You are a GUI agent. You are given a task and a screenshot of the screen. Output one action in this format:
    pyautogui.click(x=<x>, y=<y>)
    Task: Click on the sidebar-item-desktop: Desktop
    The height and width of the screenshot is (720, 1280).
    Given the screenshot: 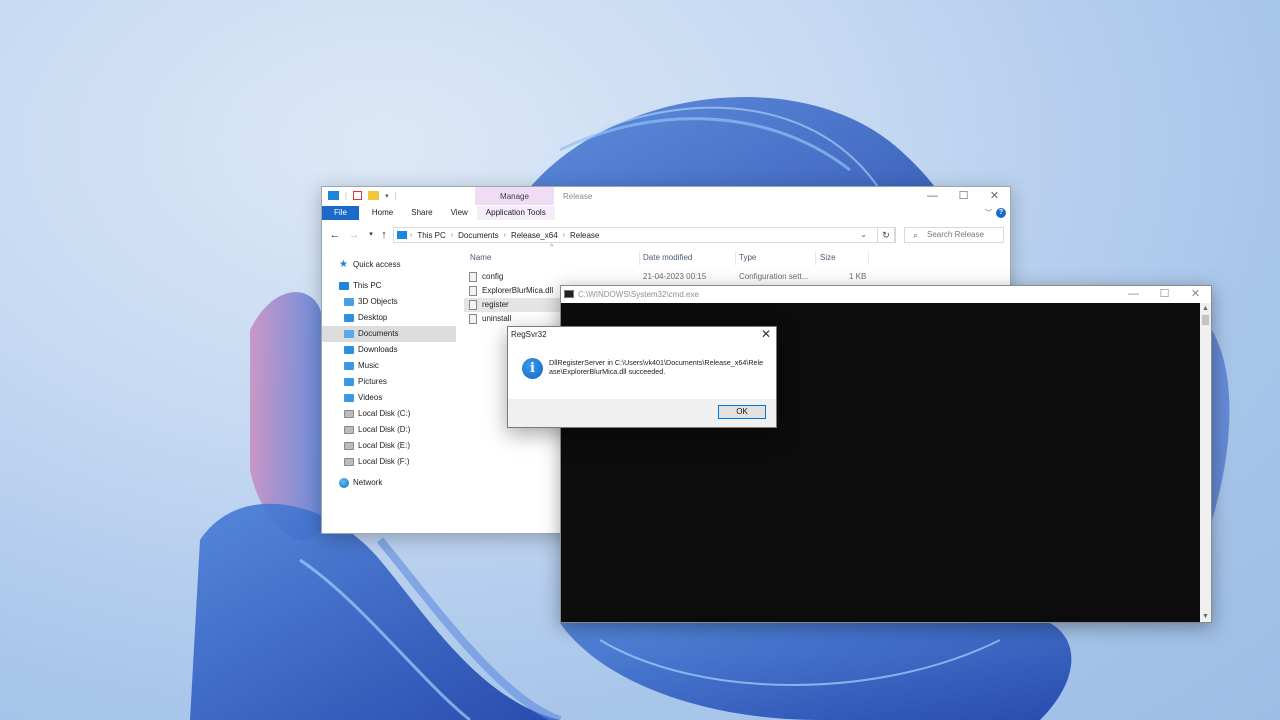 What is the action you would take?
    pyautogui.click(x=389, y=318)
    